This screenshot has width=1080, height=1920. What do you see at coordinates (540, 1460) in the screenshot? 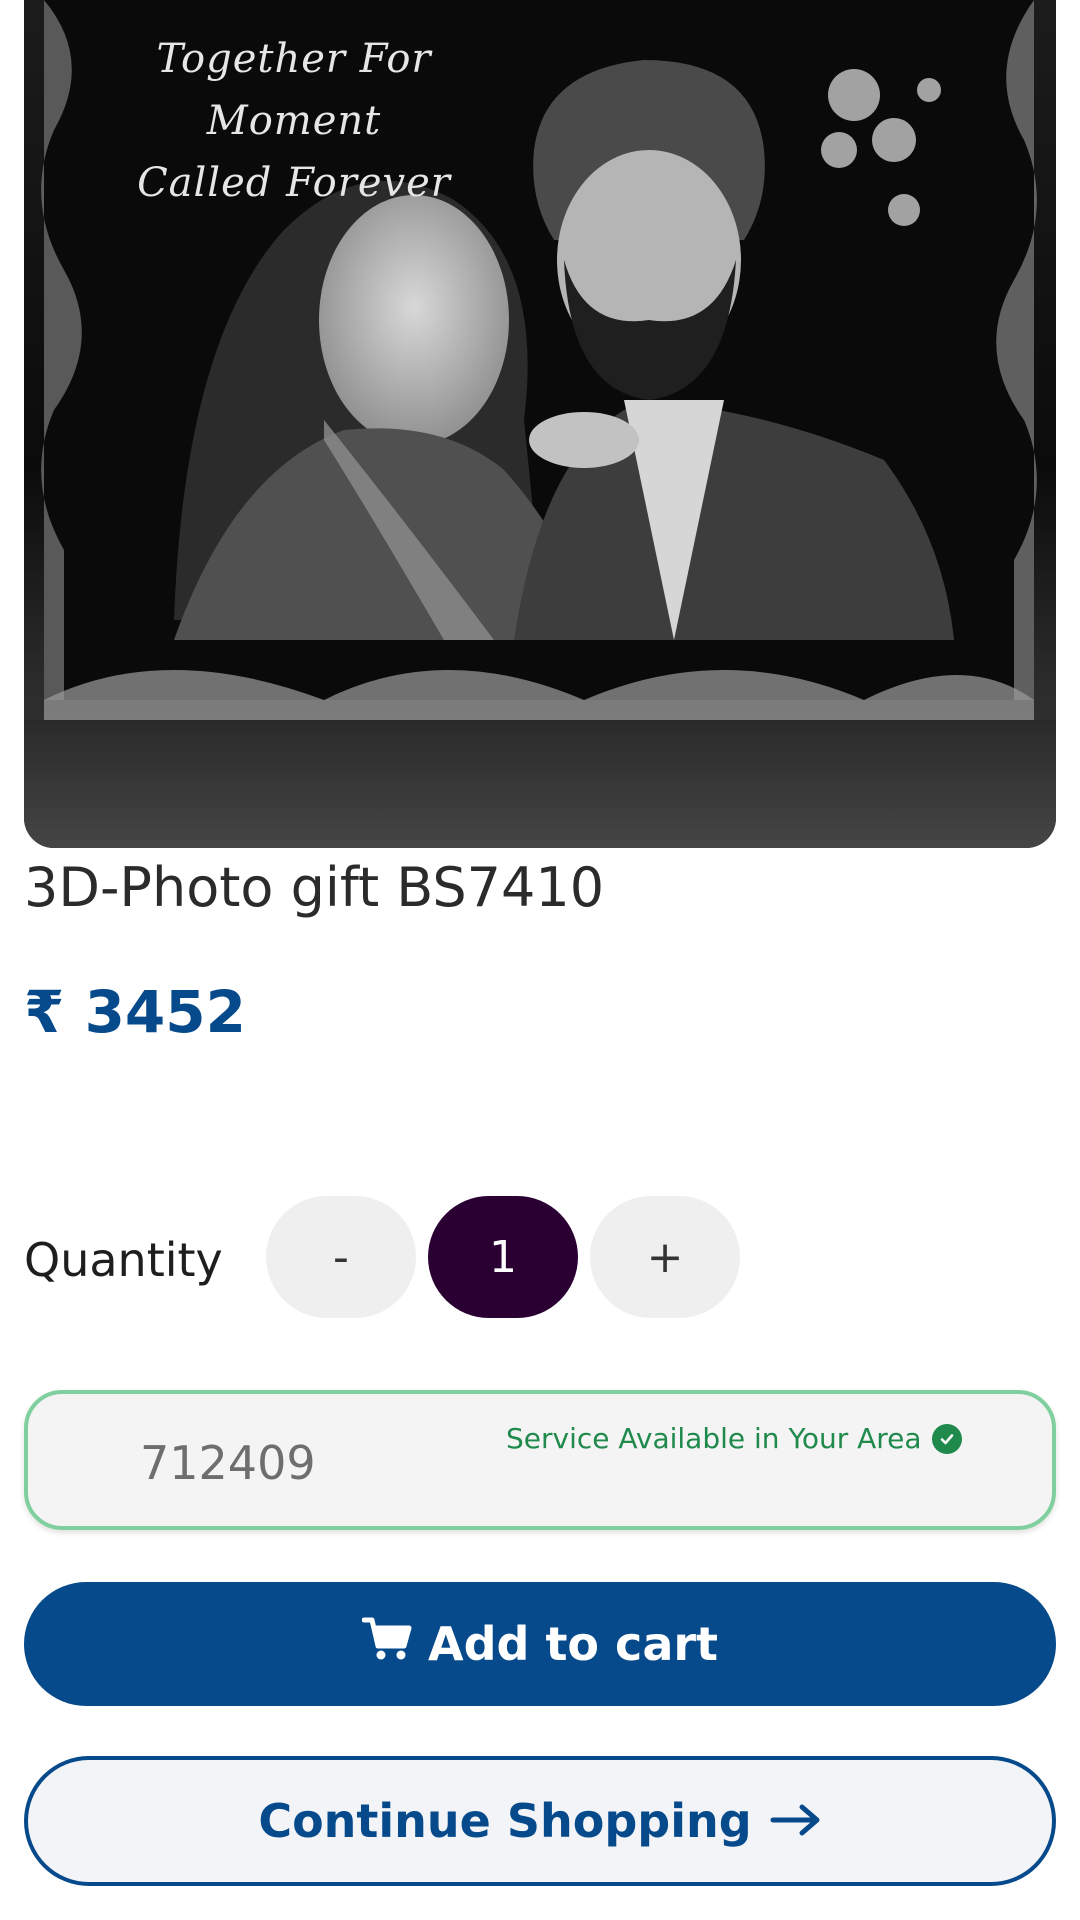
I see `pincode-check-box: Service Available in Your Area` at bounding box center [540, 1460].